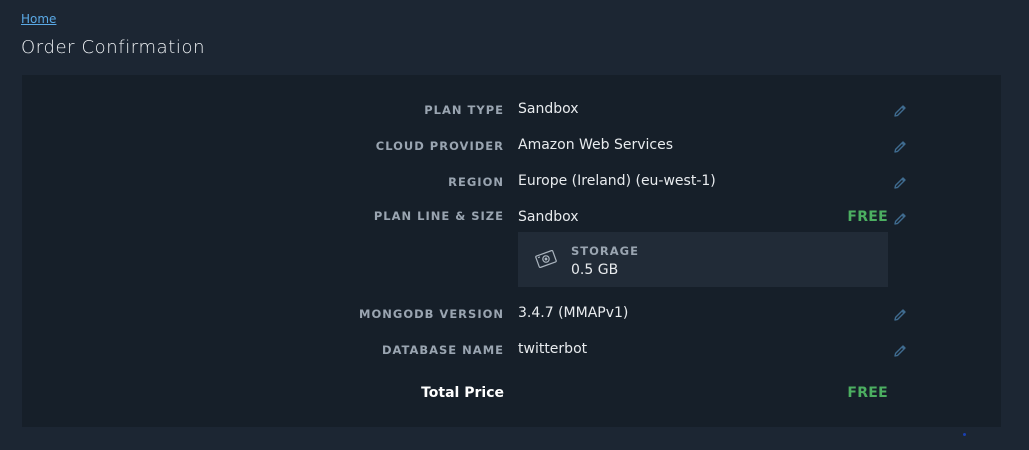  I want to click on edit-plan-type-button, so click(900, 111).